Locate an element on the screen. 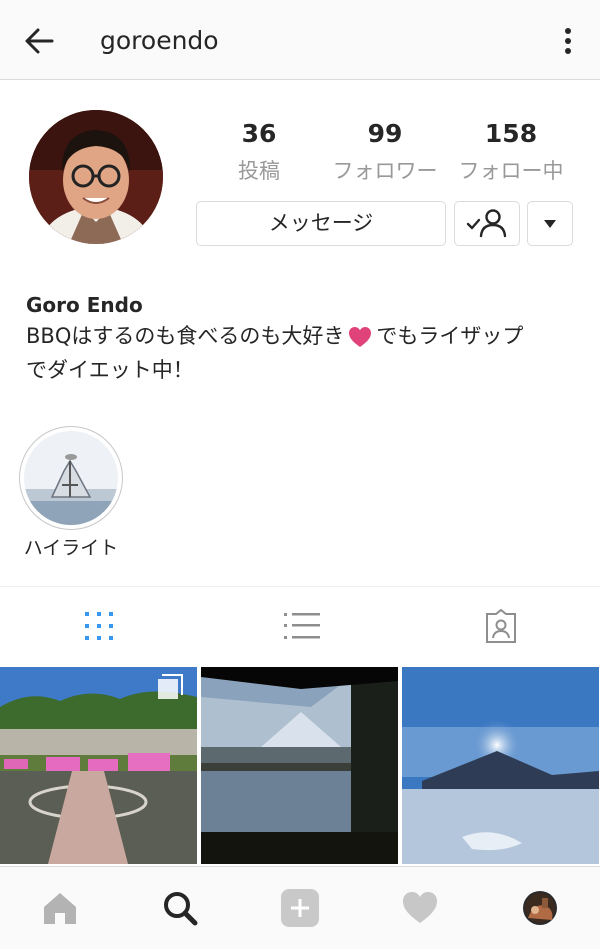  profile-avatar-icon is located at coordinates (540, 908).